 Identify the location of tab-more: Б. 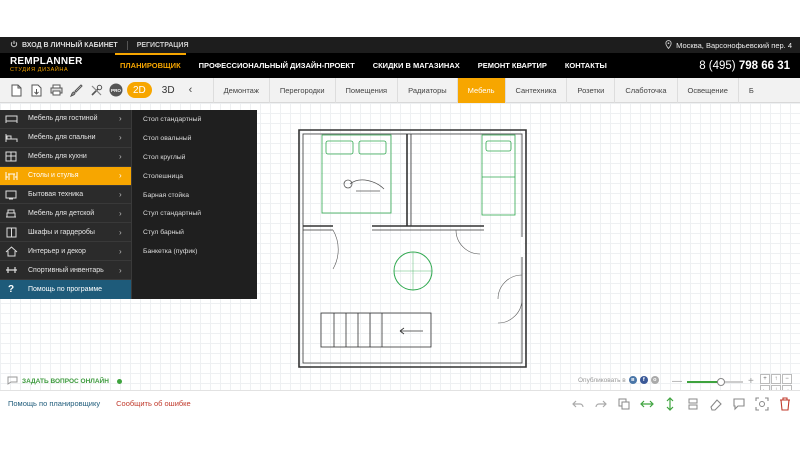
(750, 90).